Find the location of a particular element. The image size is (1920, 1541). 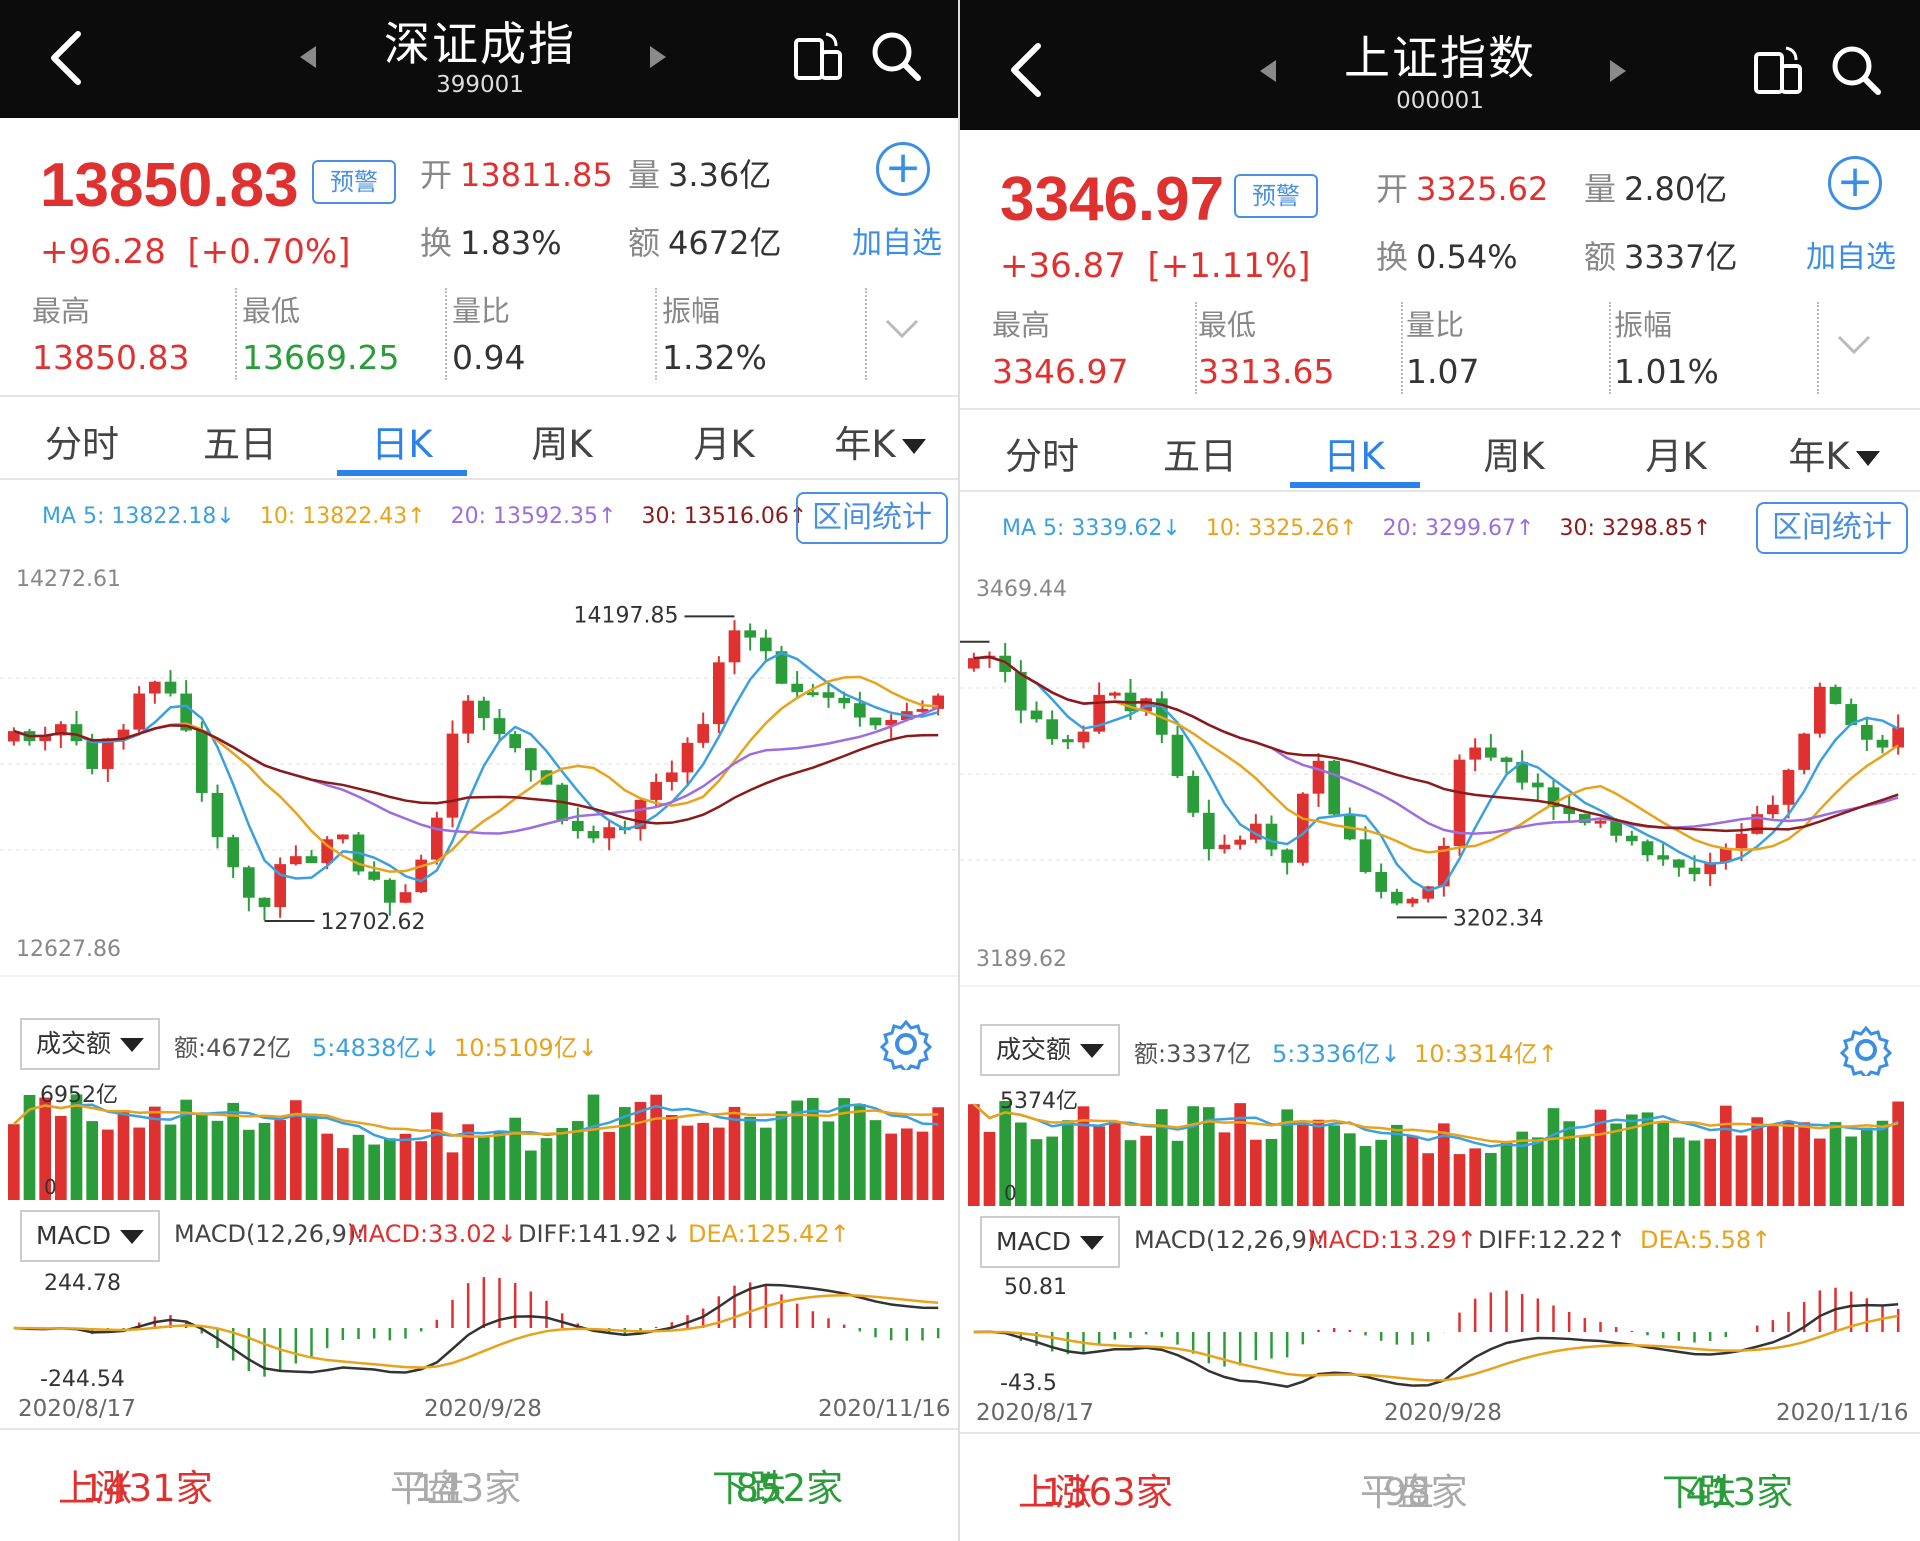

volume-amount: 额:3337亿 is located at coordinates (1193, 1054).